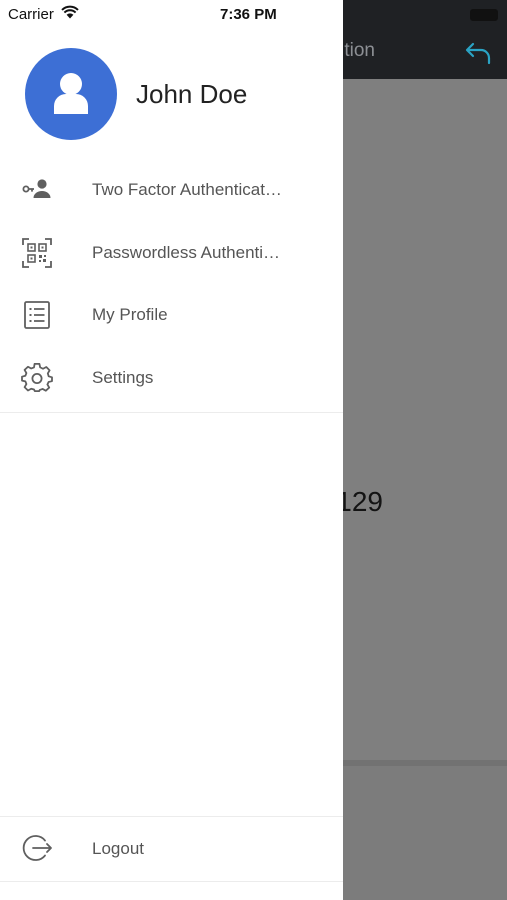 This screenshot has width=507, height=900. Describe the element at coordinates (31, 14) in the screenshot. I see `carrier-label: Carrier` at that location.